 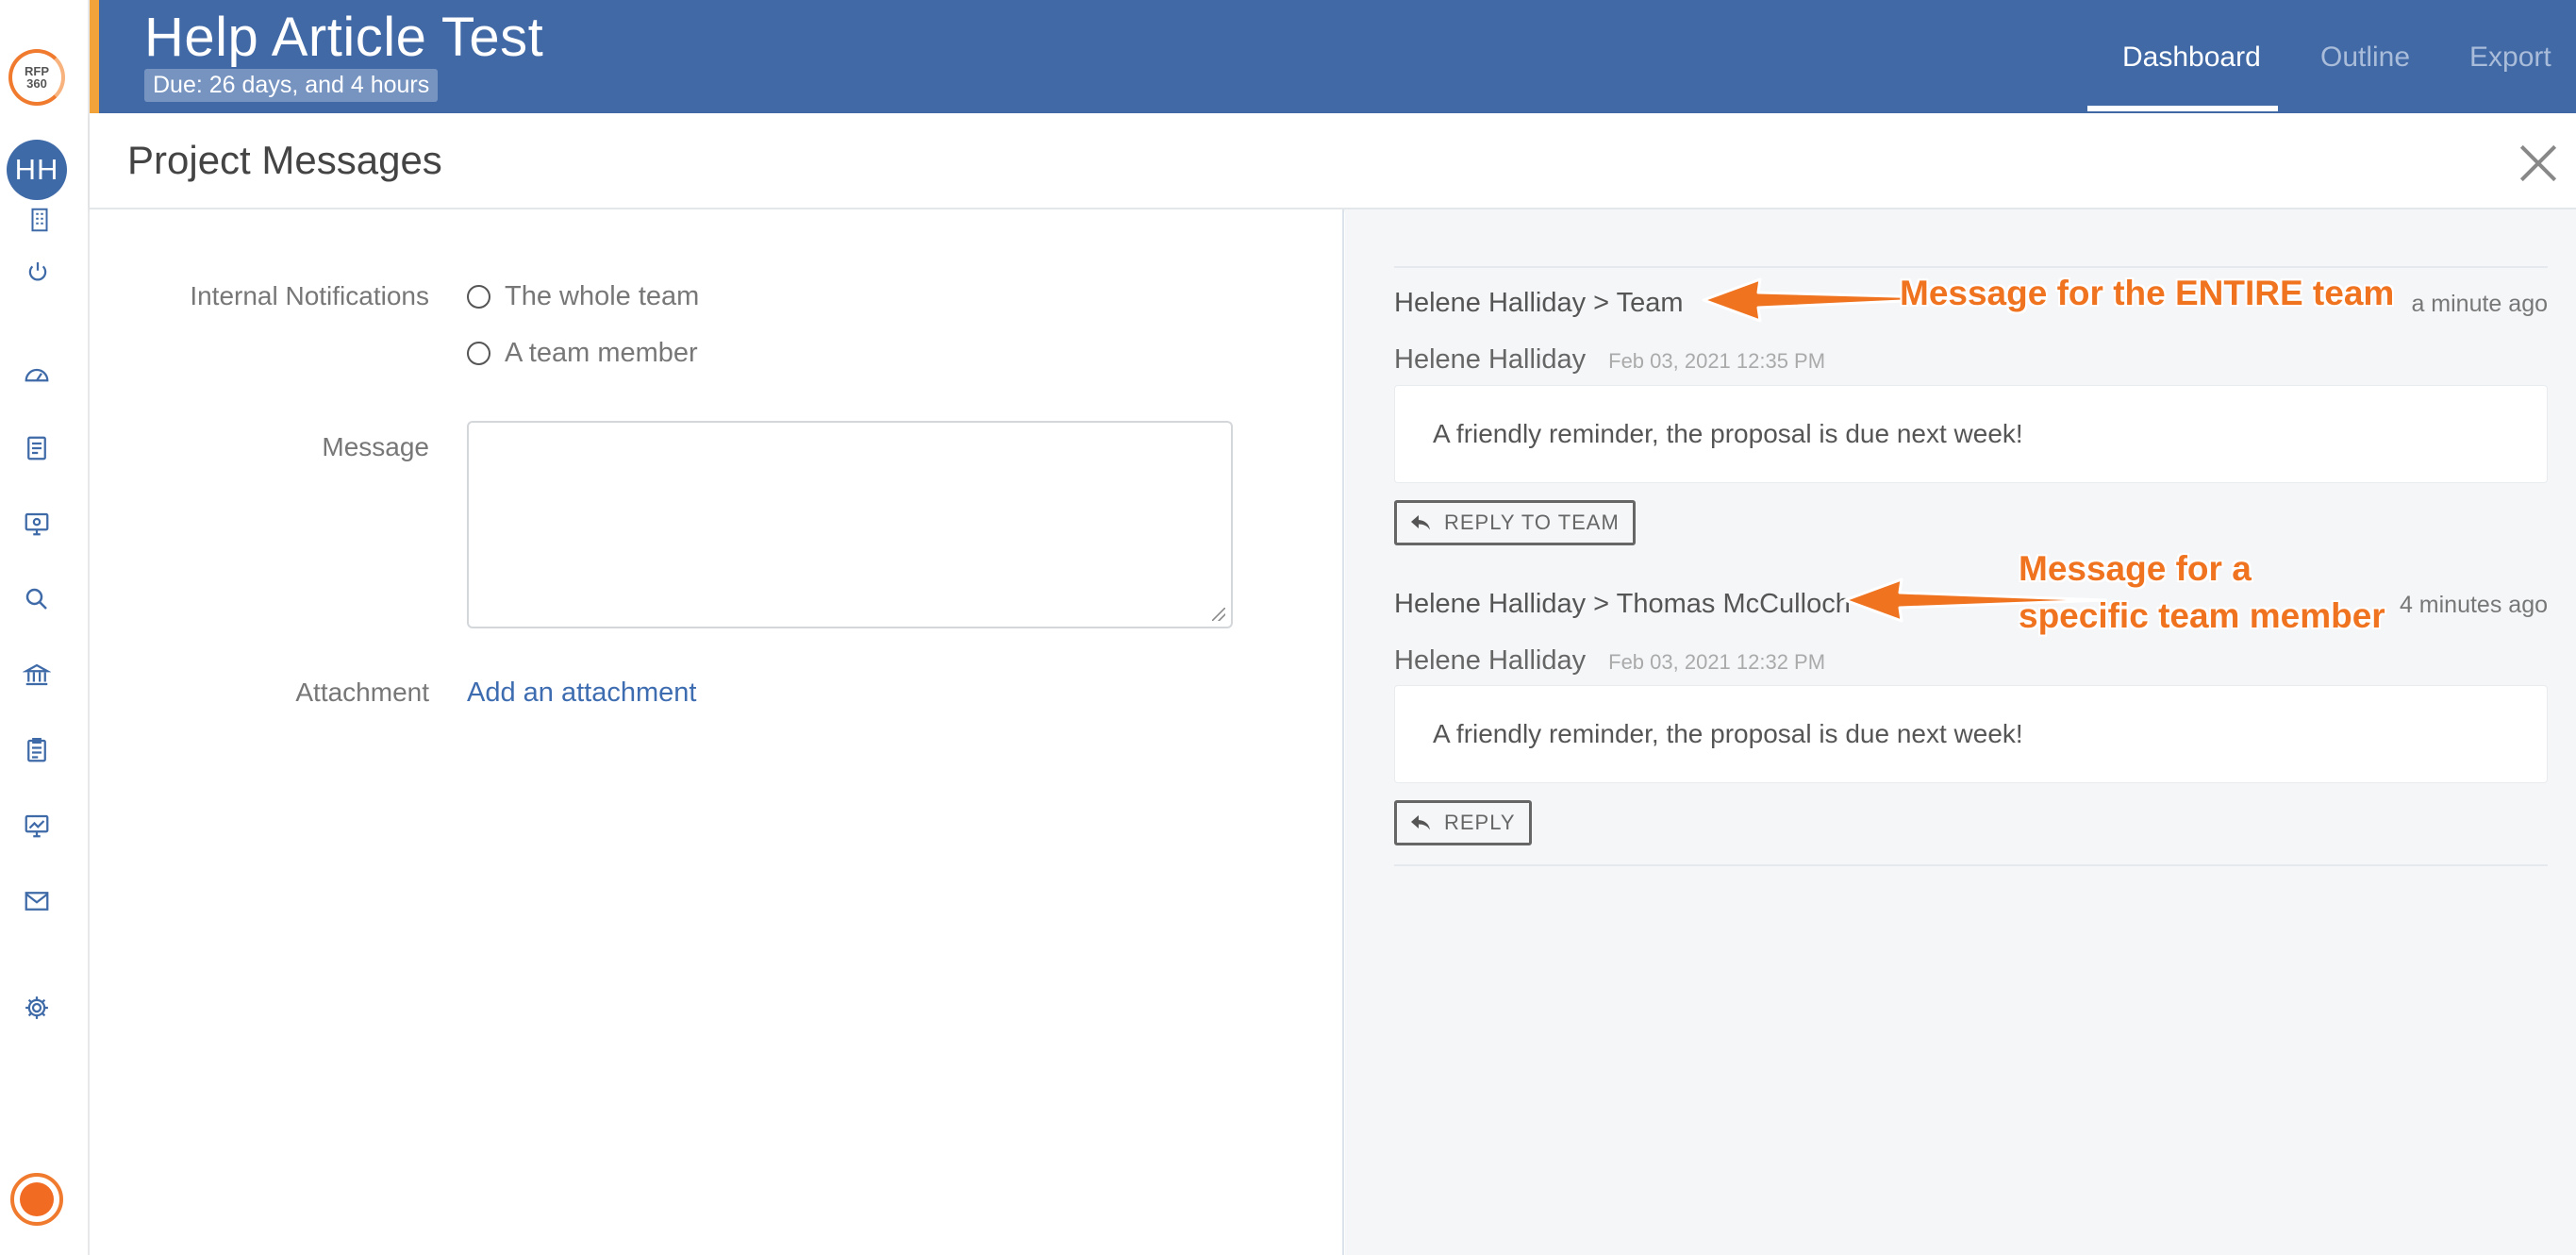 I want to click on message-author: Helene Halliday Feb 03, 2021 12:35 PM, so click(x=1609, y=360).